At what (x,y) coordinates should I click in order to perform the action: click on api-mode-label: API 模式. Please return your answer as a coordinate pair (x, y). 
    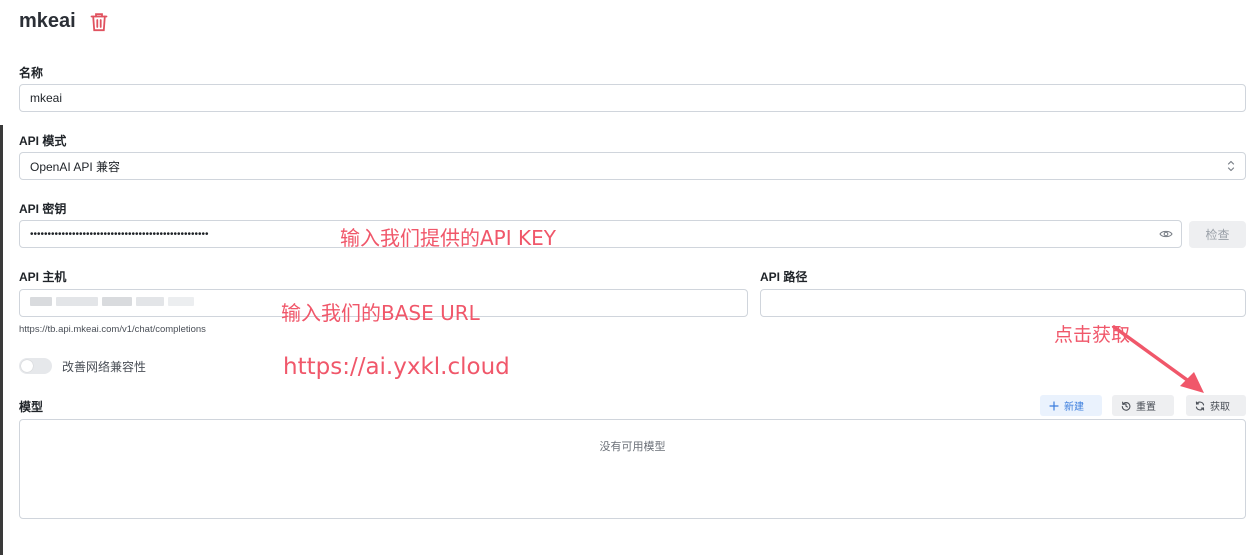
    Looking at the image, I should click on (43, 141).